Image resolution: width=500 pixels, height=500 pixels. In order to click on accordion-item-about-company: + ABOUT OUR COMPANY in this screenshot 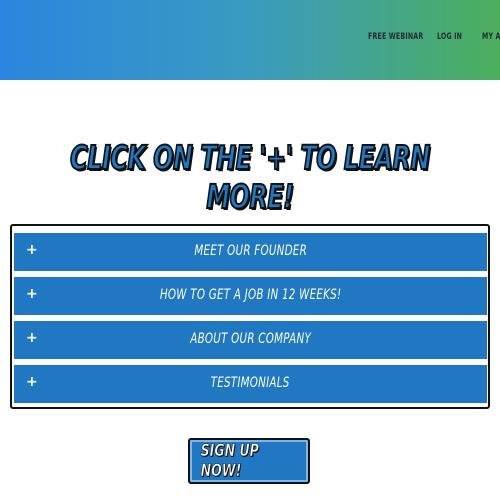, I will do `click(250, 340)`.